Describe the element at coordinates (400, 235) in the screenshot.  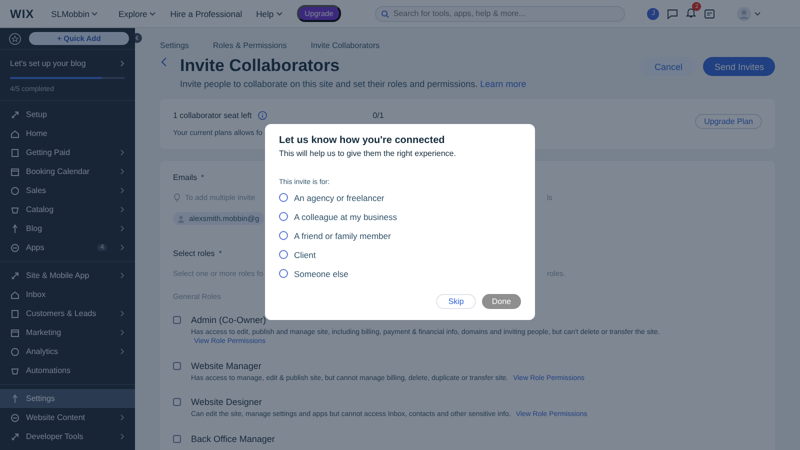
I see `radio-option: A friend or family member` at that location.